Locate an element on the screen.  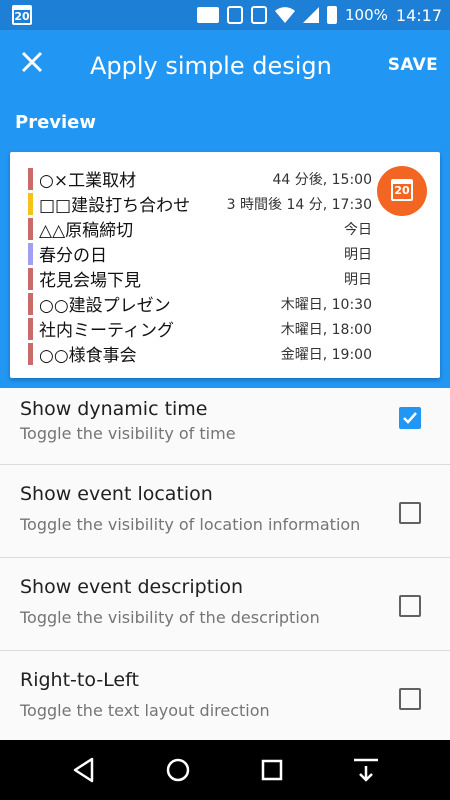
event-time: 金曜日, 19:00 is located at coordinates (326, 355).